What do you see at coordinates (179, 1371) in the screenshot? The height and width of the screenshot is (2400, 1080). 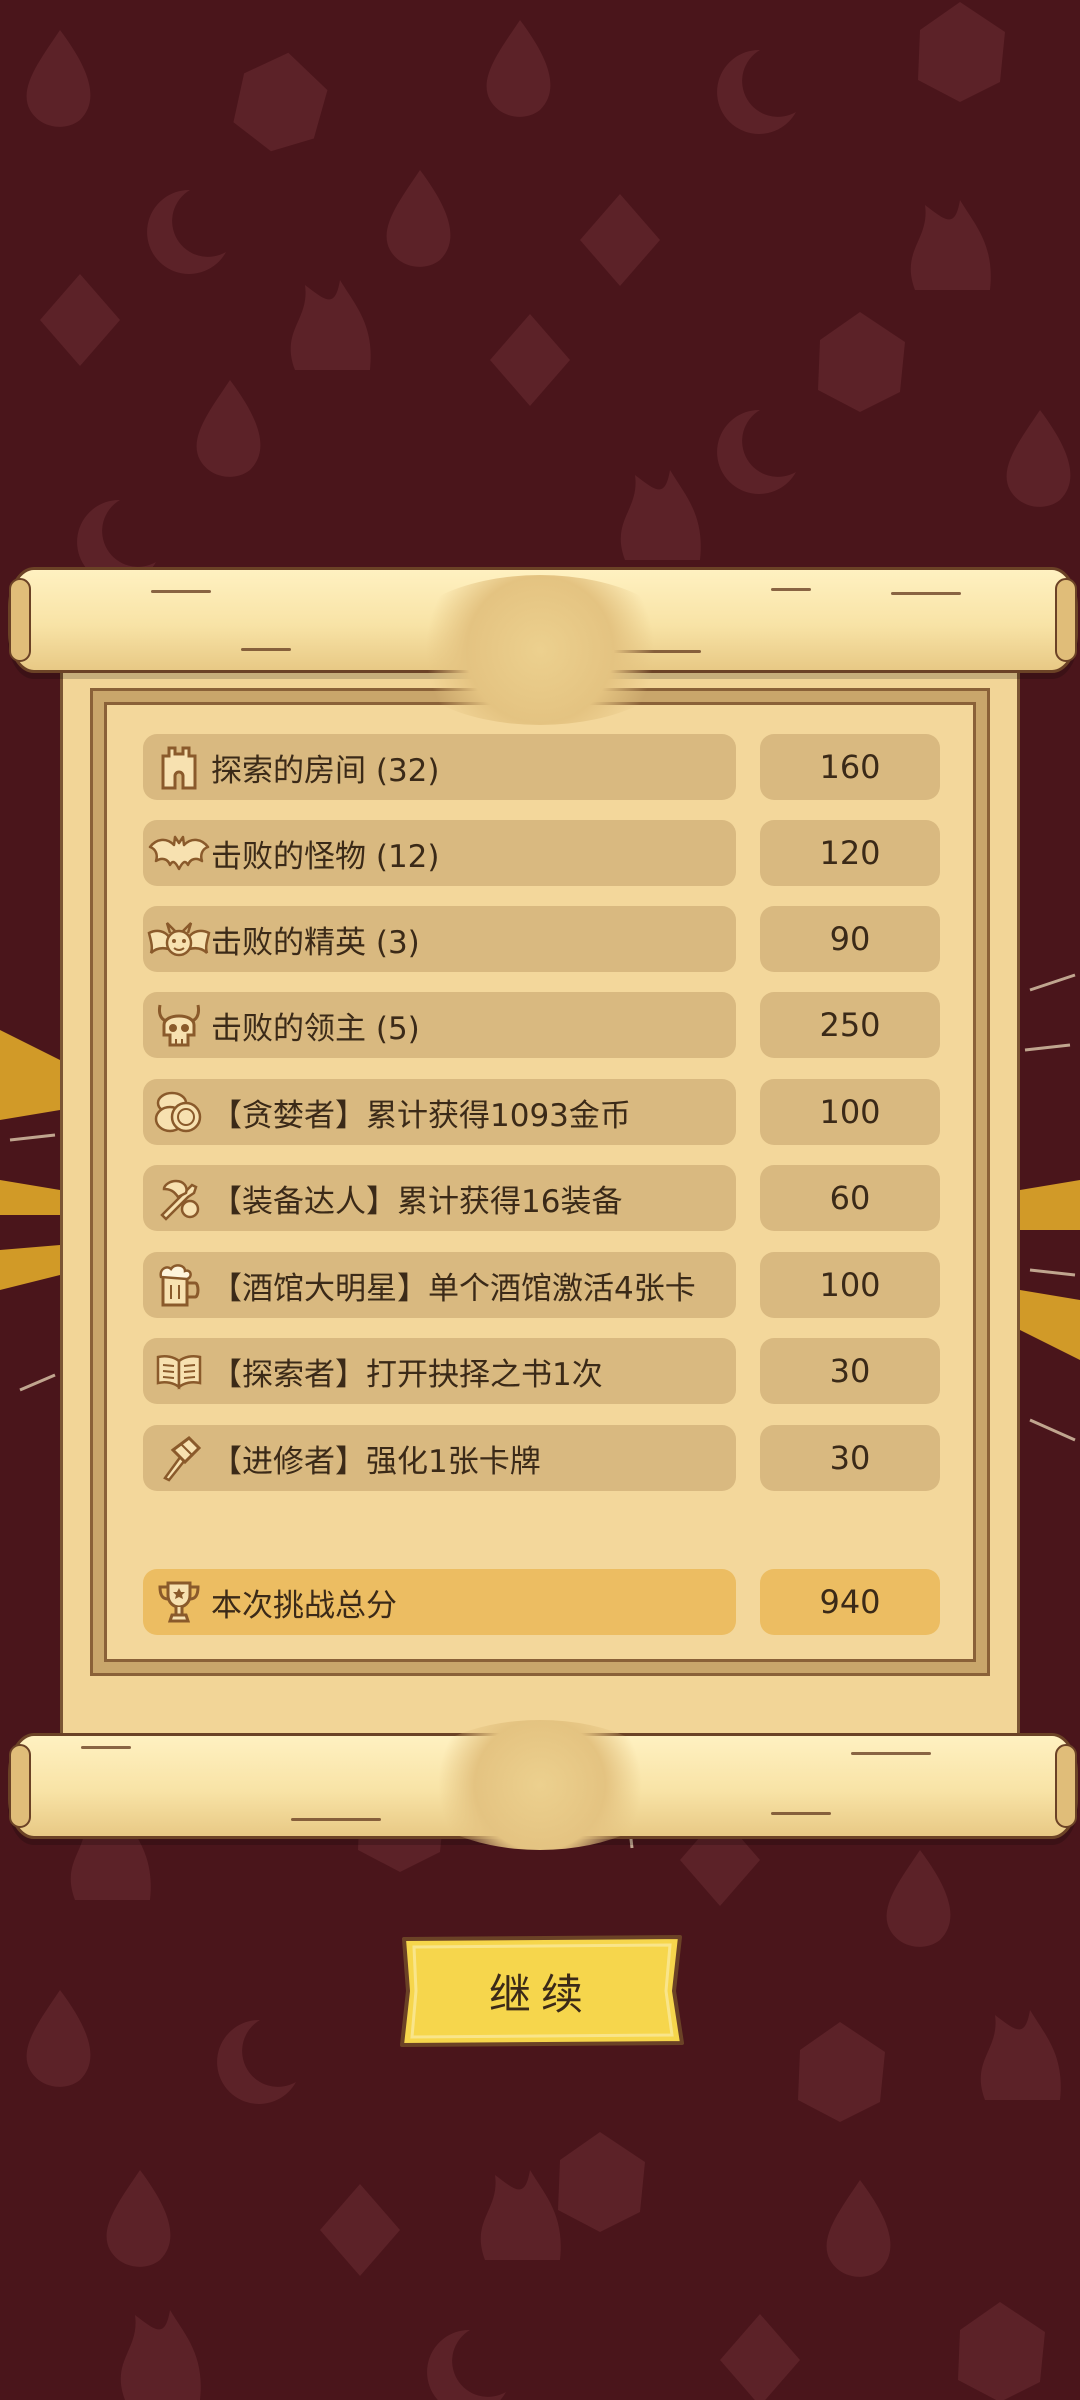 I see `open-book-icon` at bounding box center [179, 1371].